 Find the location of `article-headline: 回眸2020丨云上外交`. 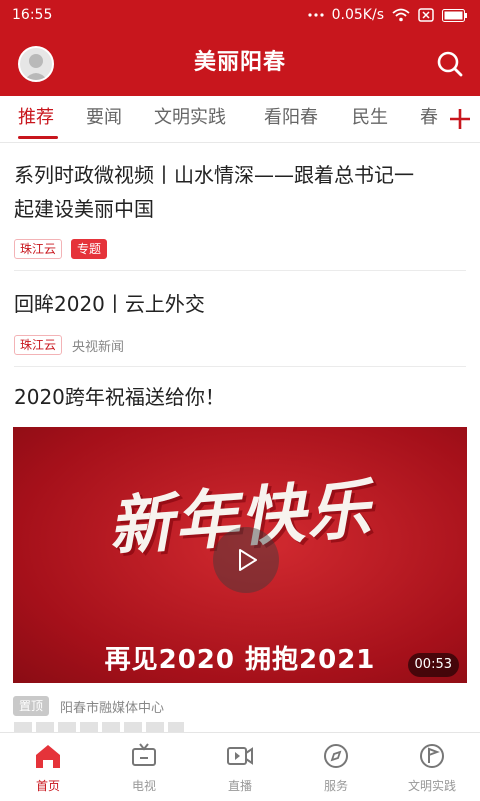

article-headline: 回眸2020丨云上外交 is located at coordinates (109, 304).